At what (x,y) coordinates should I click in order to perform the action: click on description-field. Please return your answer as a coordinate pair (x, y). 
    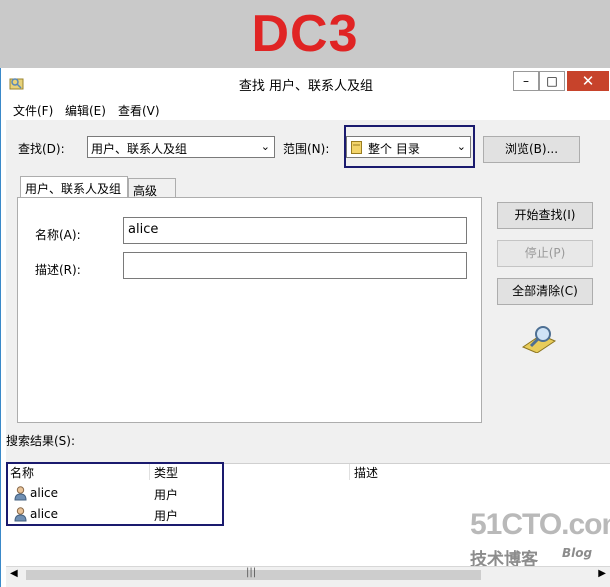
    Looking at the image, I should click on (295, 265).